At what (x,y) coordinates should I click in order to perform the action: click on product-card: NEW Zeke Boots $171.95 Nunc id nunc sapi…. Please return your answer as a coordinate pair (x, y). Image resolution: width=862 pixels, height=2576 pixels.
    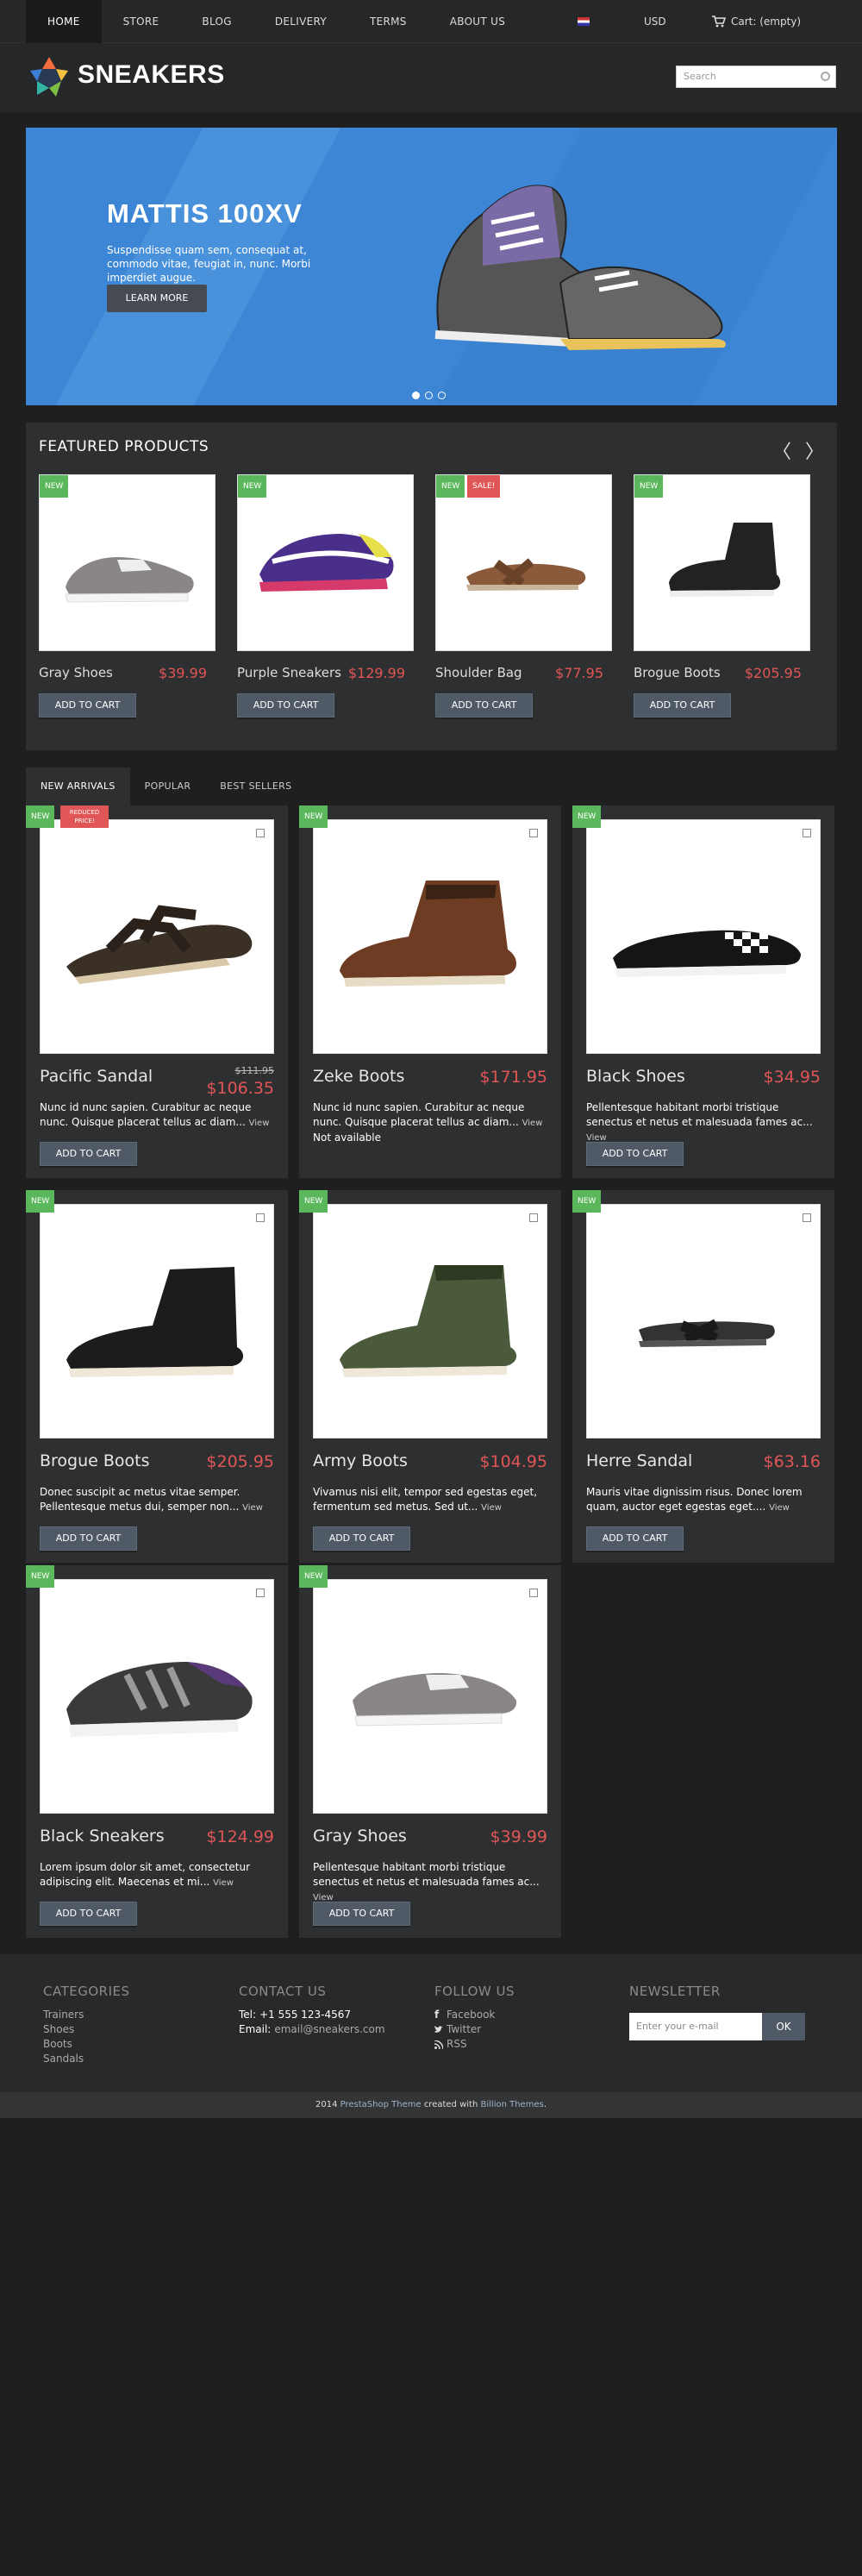
    Looking at the image, I should click on (430, 991).